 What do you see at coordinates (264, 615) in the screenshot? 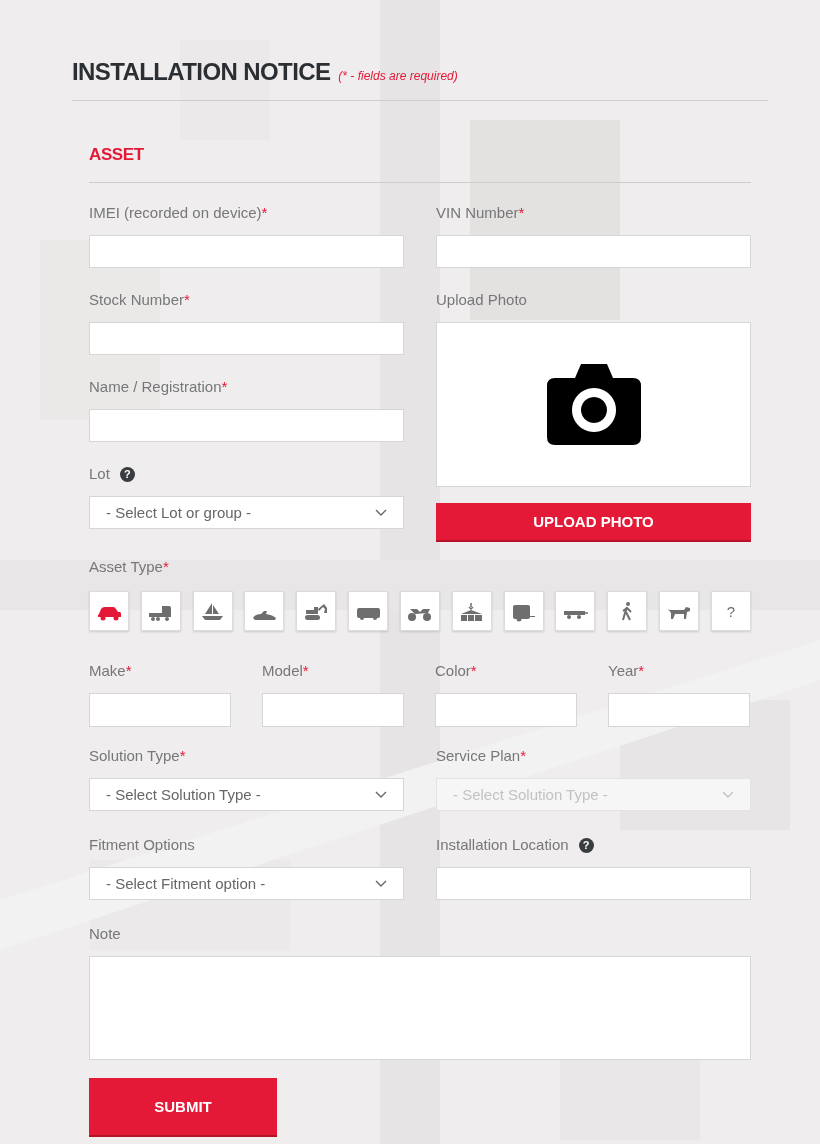
I see `jetski-icon` at bounding box center [264, 615].